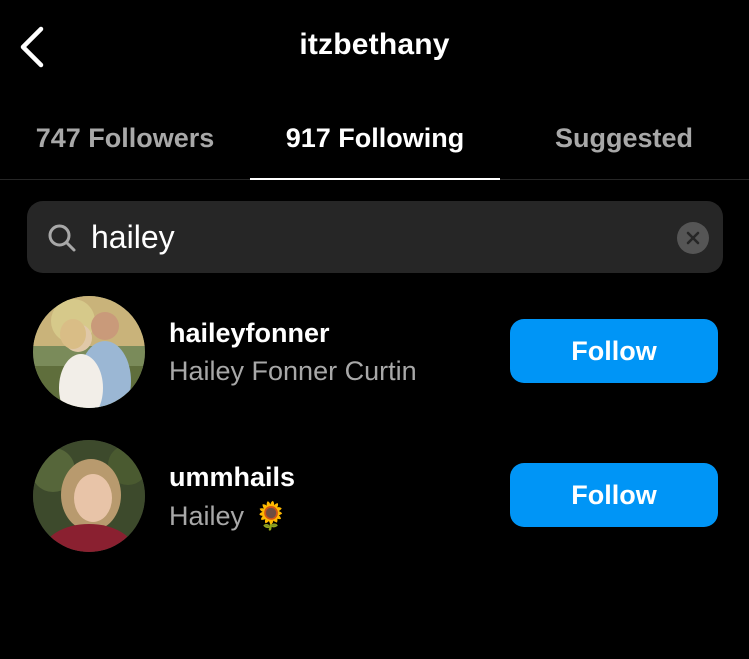 The width and height of the screenshot is (749, 659). Describe the element at coordinates (375, 179) in the screenshot. I see `active-tab-indicator` at that location.